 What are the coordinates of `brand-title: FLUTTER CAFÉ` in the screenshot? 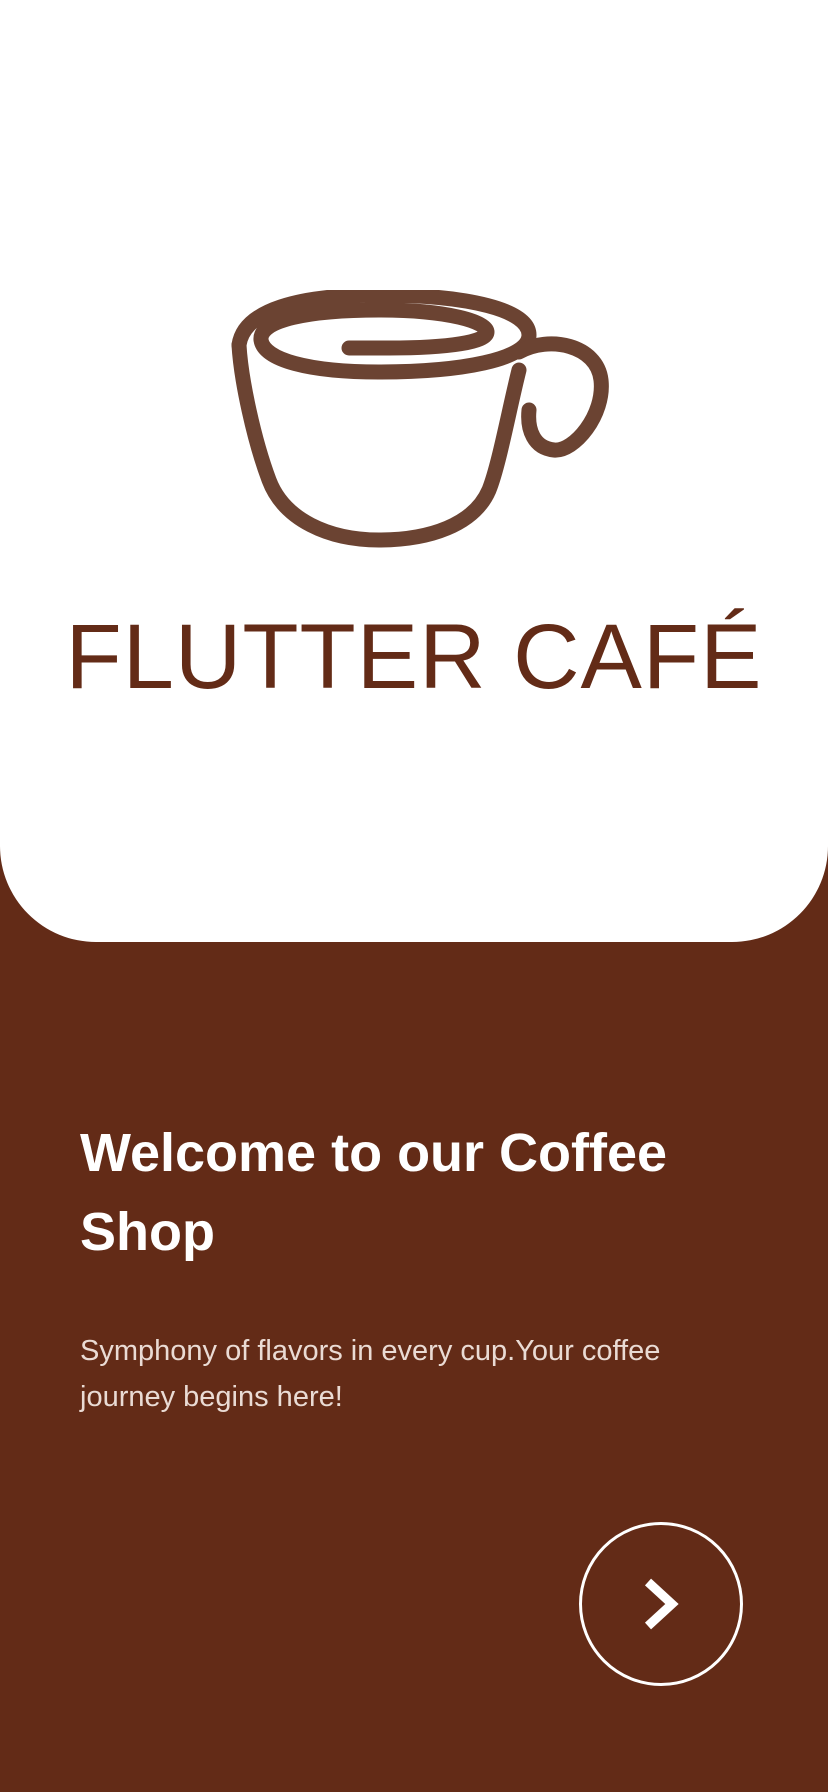 It's located at (414, 657).